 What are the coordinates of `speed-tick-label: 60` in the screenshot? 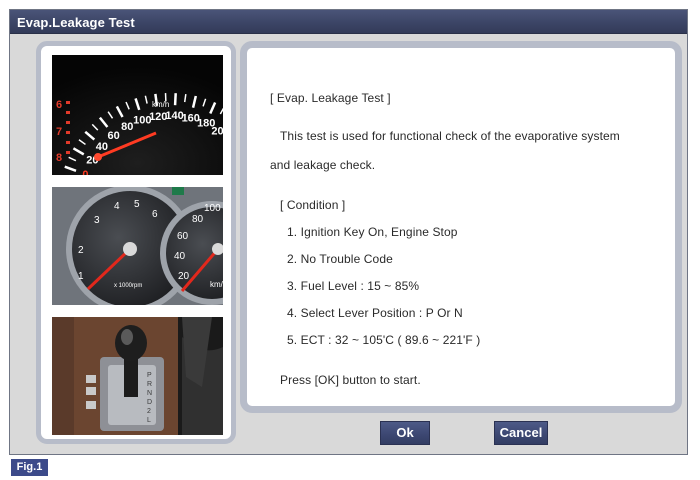 It's located at (114, 136).